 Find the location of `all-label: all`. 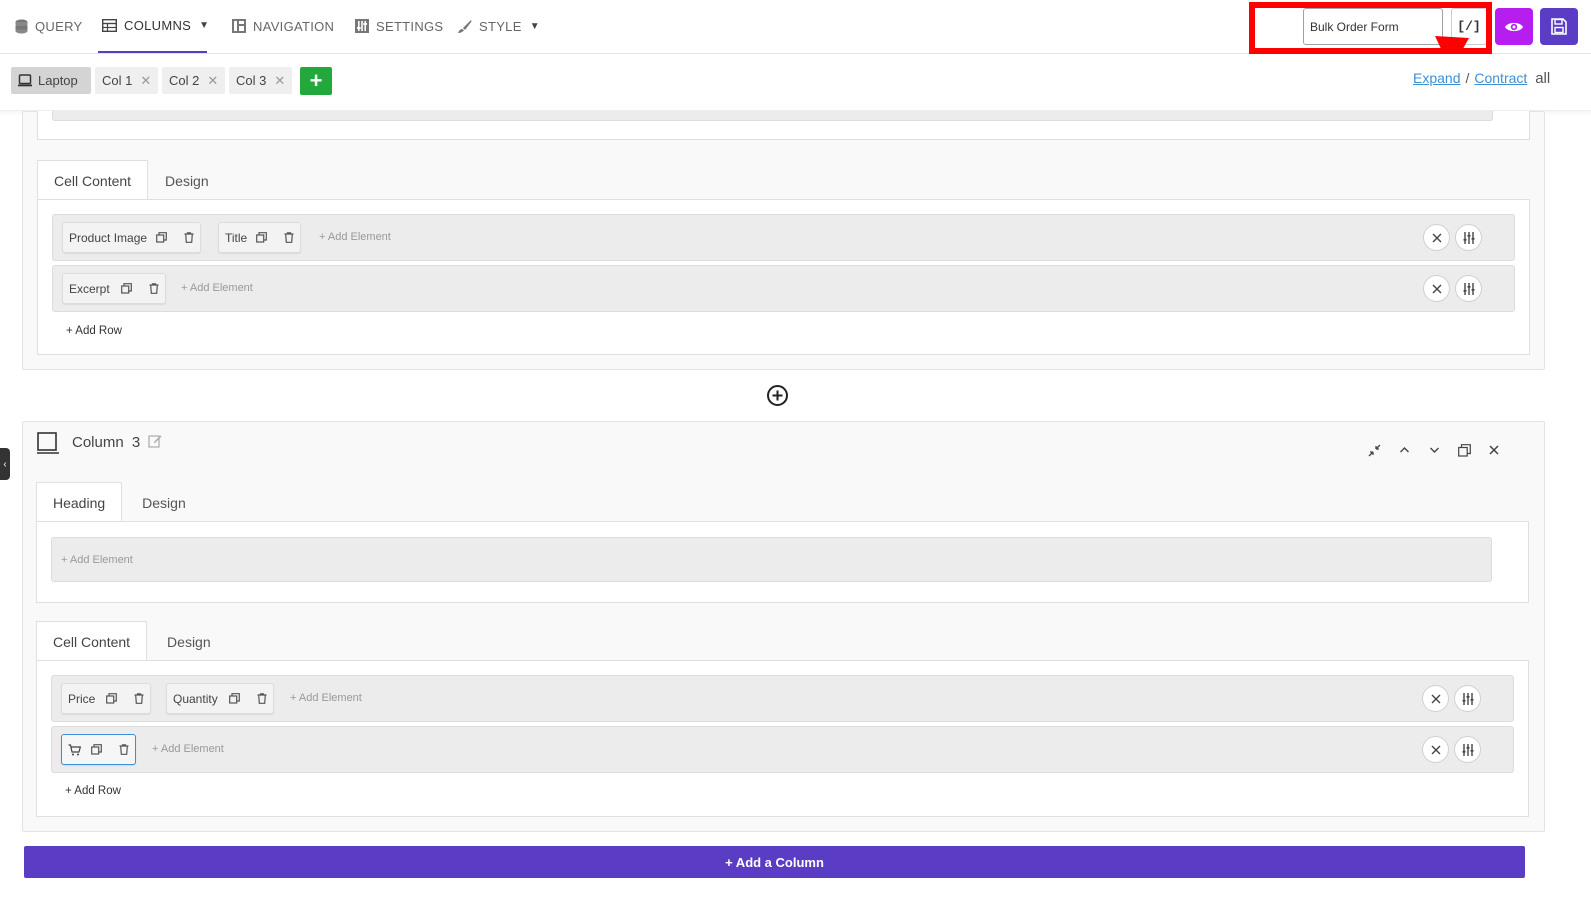

all-label: all is located at coordinates (1543, 78).